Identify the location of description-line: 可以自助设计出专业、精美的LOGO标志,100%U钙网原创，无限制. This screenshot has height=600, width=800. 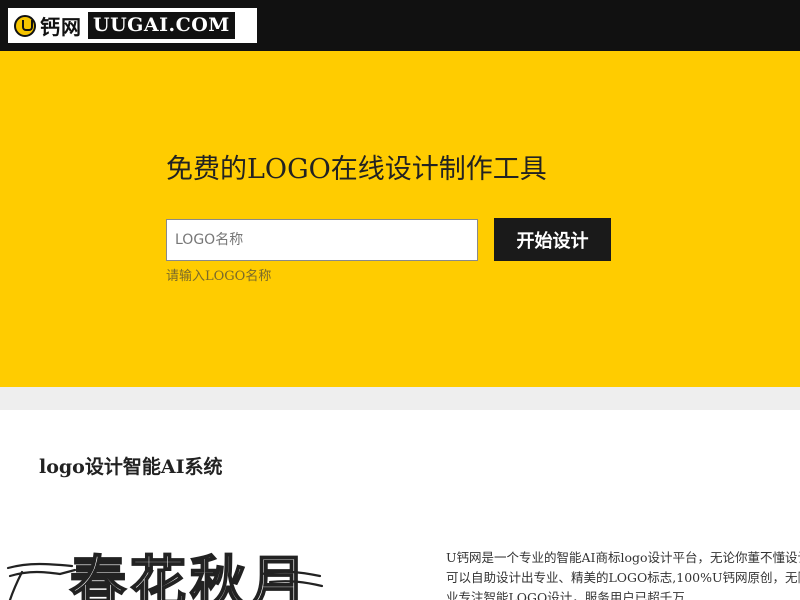
(623, 577).